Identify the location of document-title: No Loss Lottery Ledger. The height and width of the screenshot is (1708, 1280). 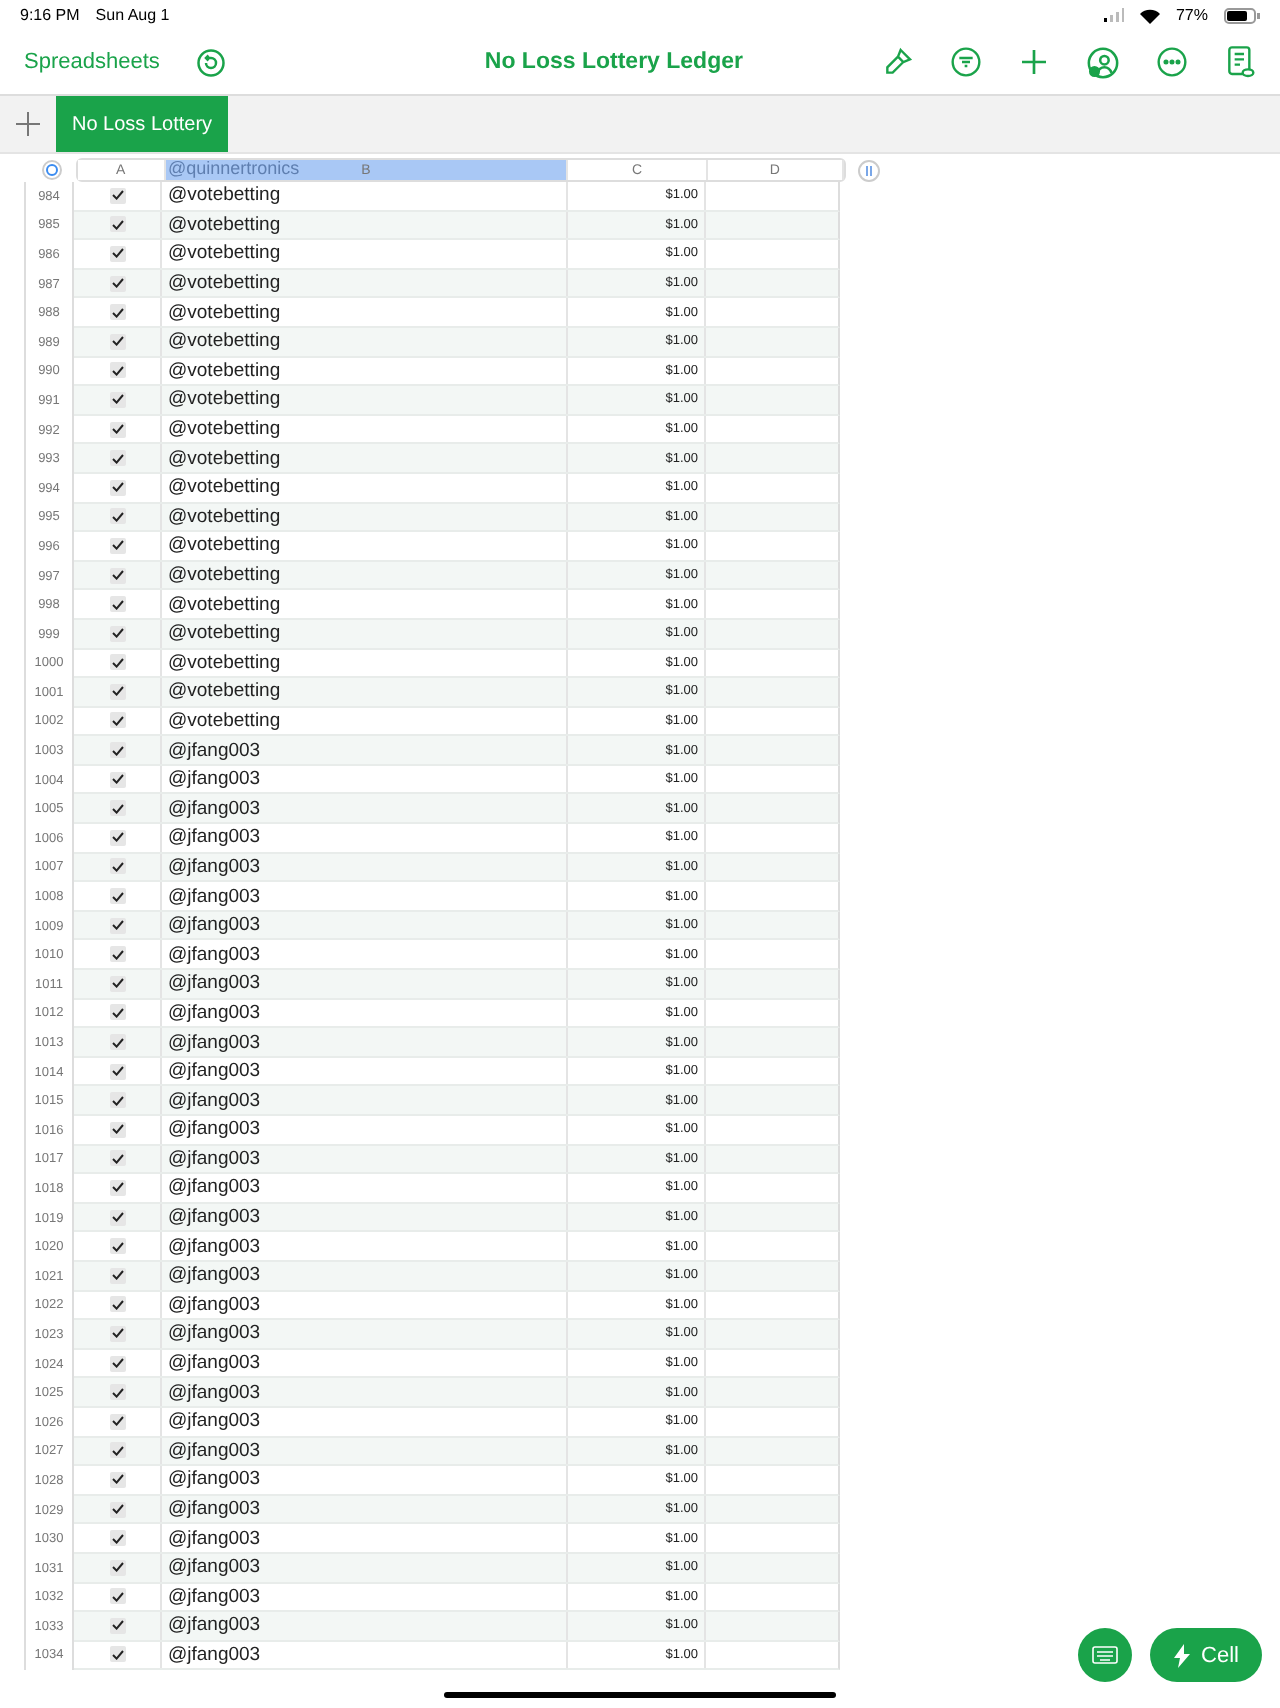
(613, 62).